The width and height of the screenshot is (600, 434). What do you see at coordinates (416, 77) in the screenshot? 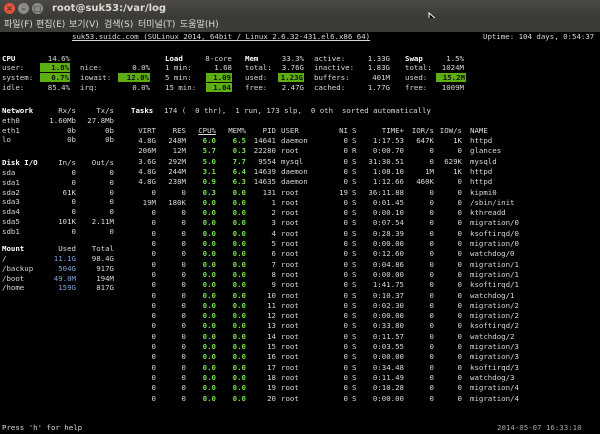
I see `swap-used-label: used:` at bounding box center [416, 77].